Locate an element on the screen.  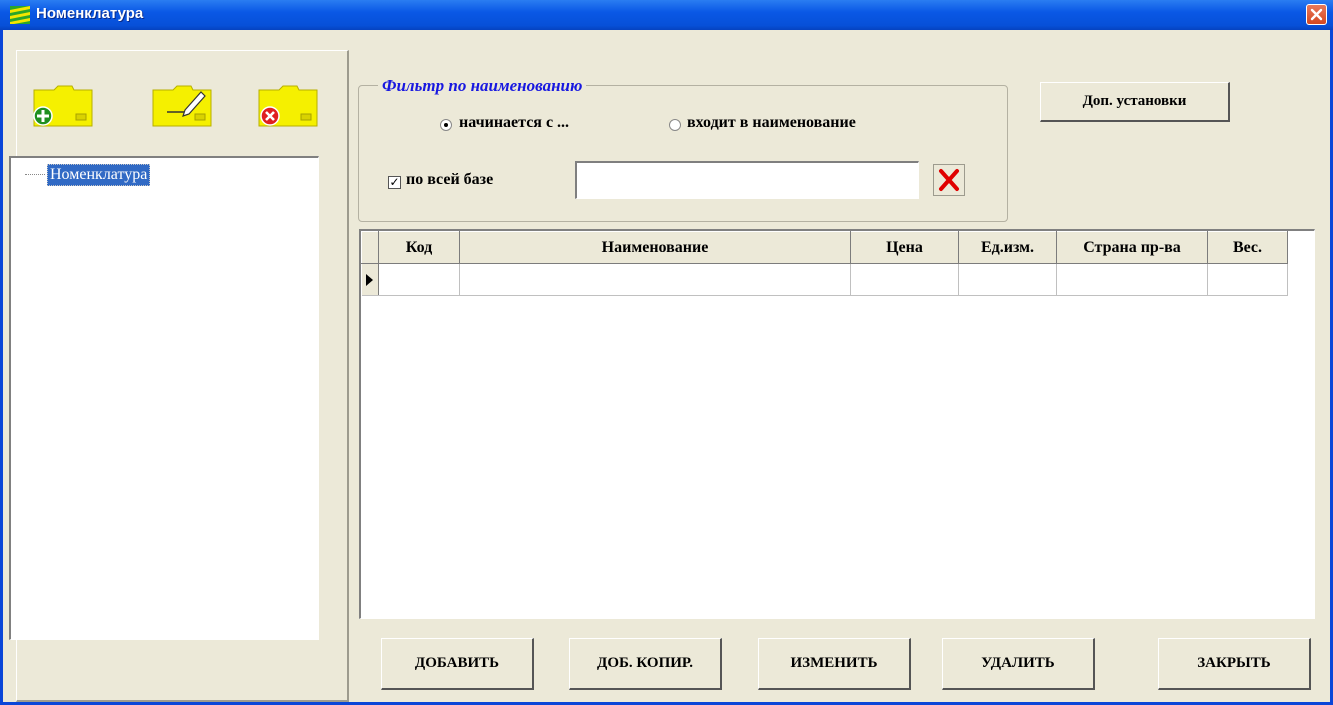
add-folder-button is located at coordinates (62, 105).